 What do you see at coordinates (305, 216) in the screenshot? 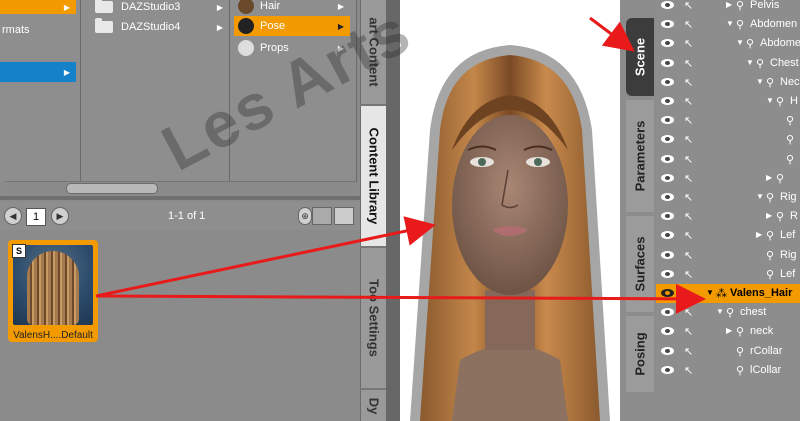
I see `zoom-toggle-button: ⊕` at bounding box center [305, 216].